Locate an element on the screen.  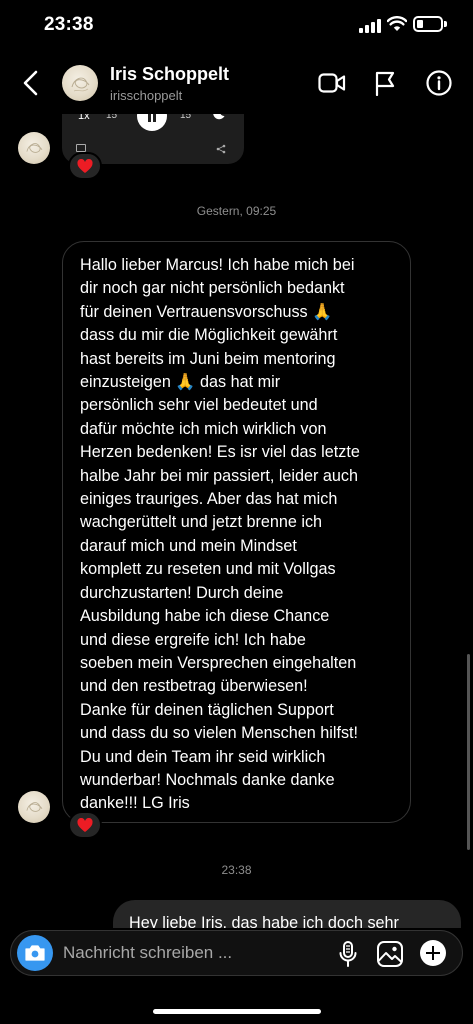
camera-button is located at coordinates (35, 953).